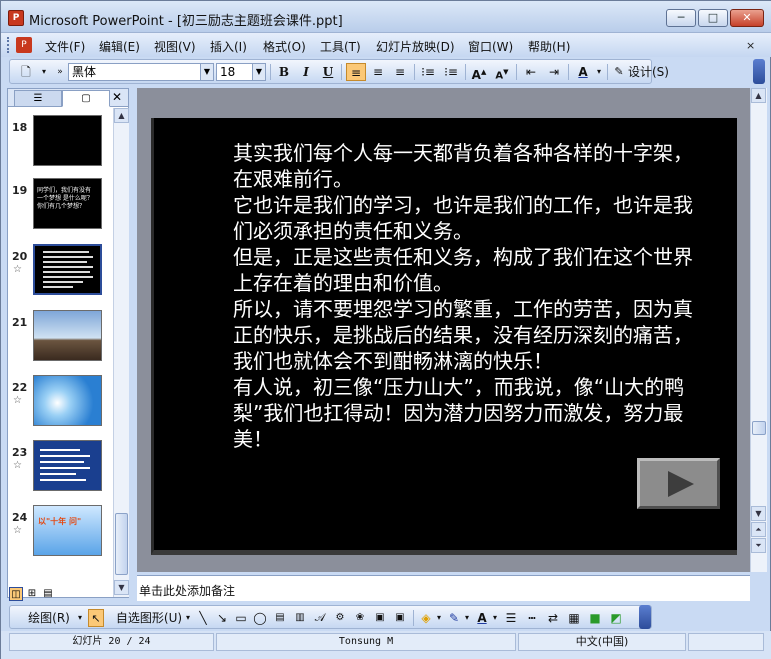  What do you see at coordinates (260, 618) in the screenshot?
I see `oval-icon: ◯` at bounding box center [260, 618].